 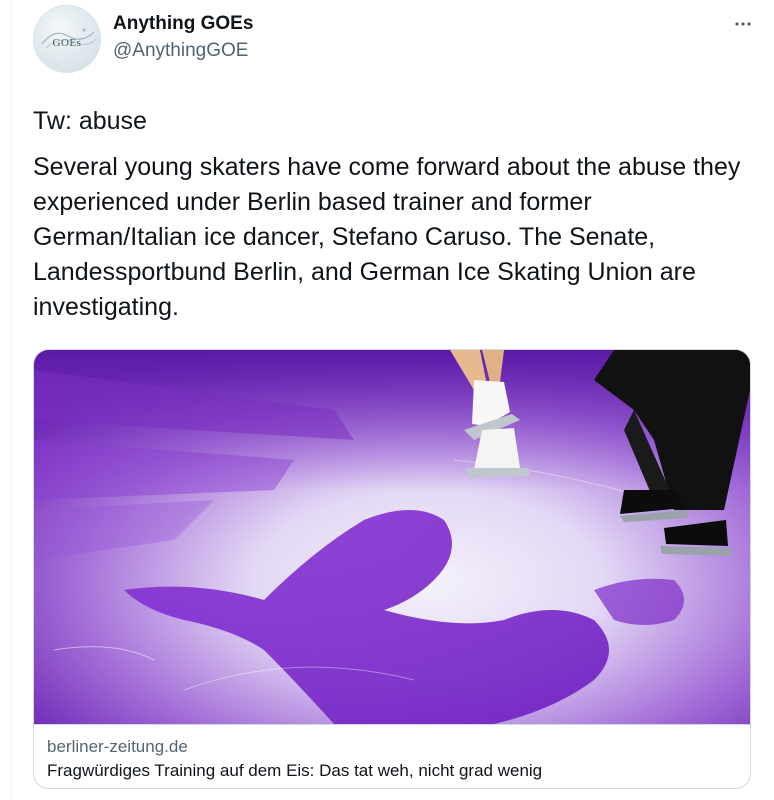 What do you see at coordinates (90, 121) in the screenshot?
I see `content-warning-line: Tw: abuse` at bounding box center [90, 121].